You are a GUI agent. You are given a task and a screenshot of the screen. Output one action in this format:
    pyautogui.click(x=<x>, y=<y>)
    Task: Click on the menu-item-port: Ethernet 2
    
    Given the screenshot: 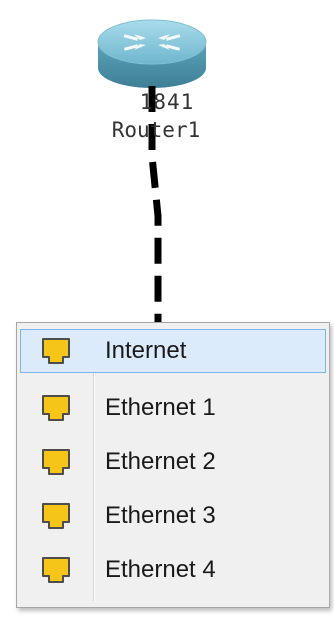 What is the action you would take?
    pyautogui.click(x=173, y=462)
    